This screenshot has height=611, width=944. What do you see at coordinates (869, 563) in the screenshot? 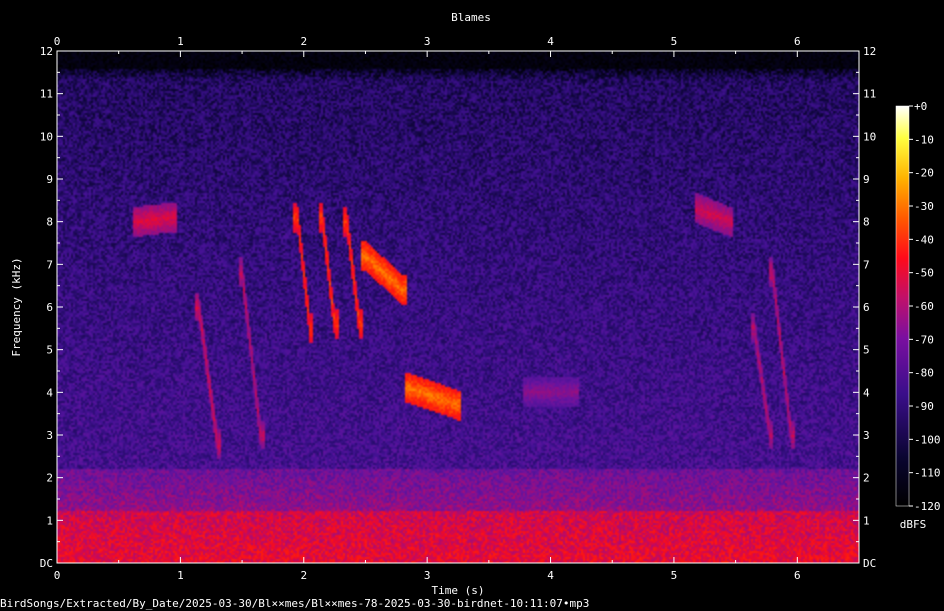
I see `y-tick-label-right: DC` at bounding box center [869, 563].